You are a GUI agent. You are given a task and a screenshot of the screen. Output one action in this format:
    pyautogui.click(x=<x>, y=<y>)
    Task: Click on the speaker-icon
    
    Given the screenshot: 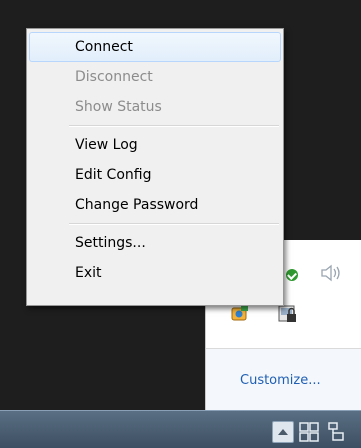 What is the action you would take?
    pyautogui.click(x=331, y=273)
    